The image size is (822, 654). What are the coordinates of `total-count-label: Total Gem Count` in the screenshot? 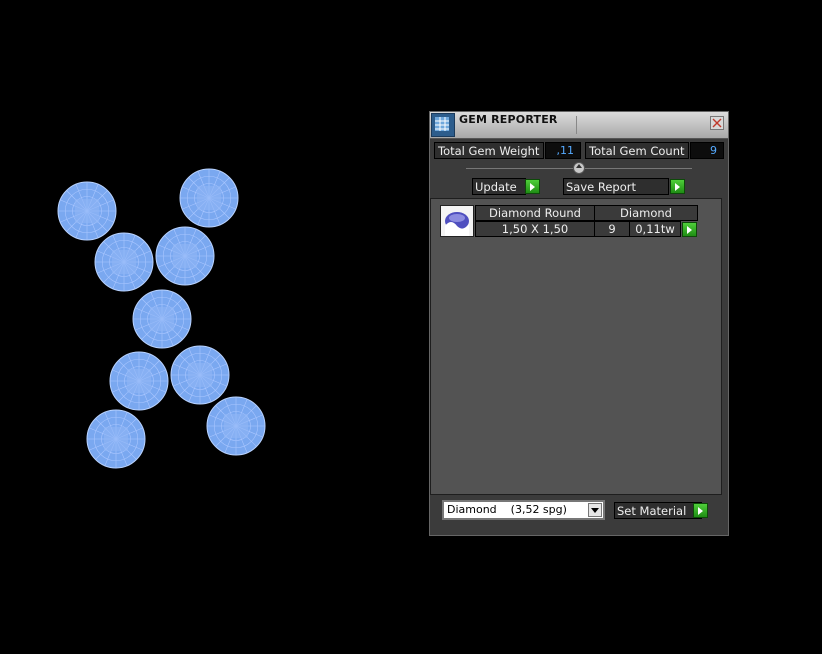 It's located at (637, 150).